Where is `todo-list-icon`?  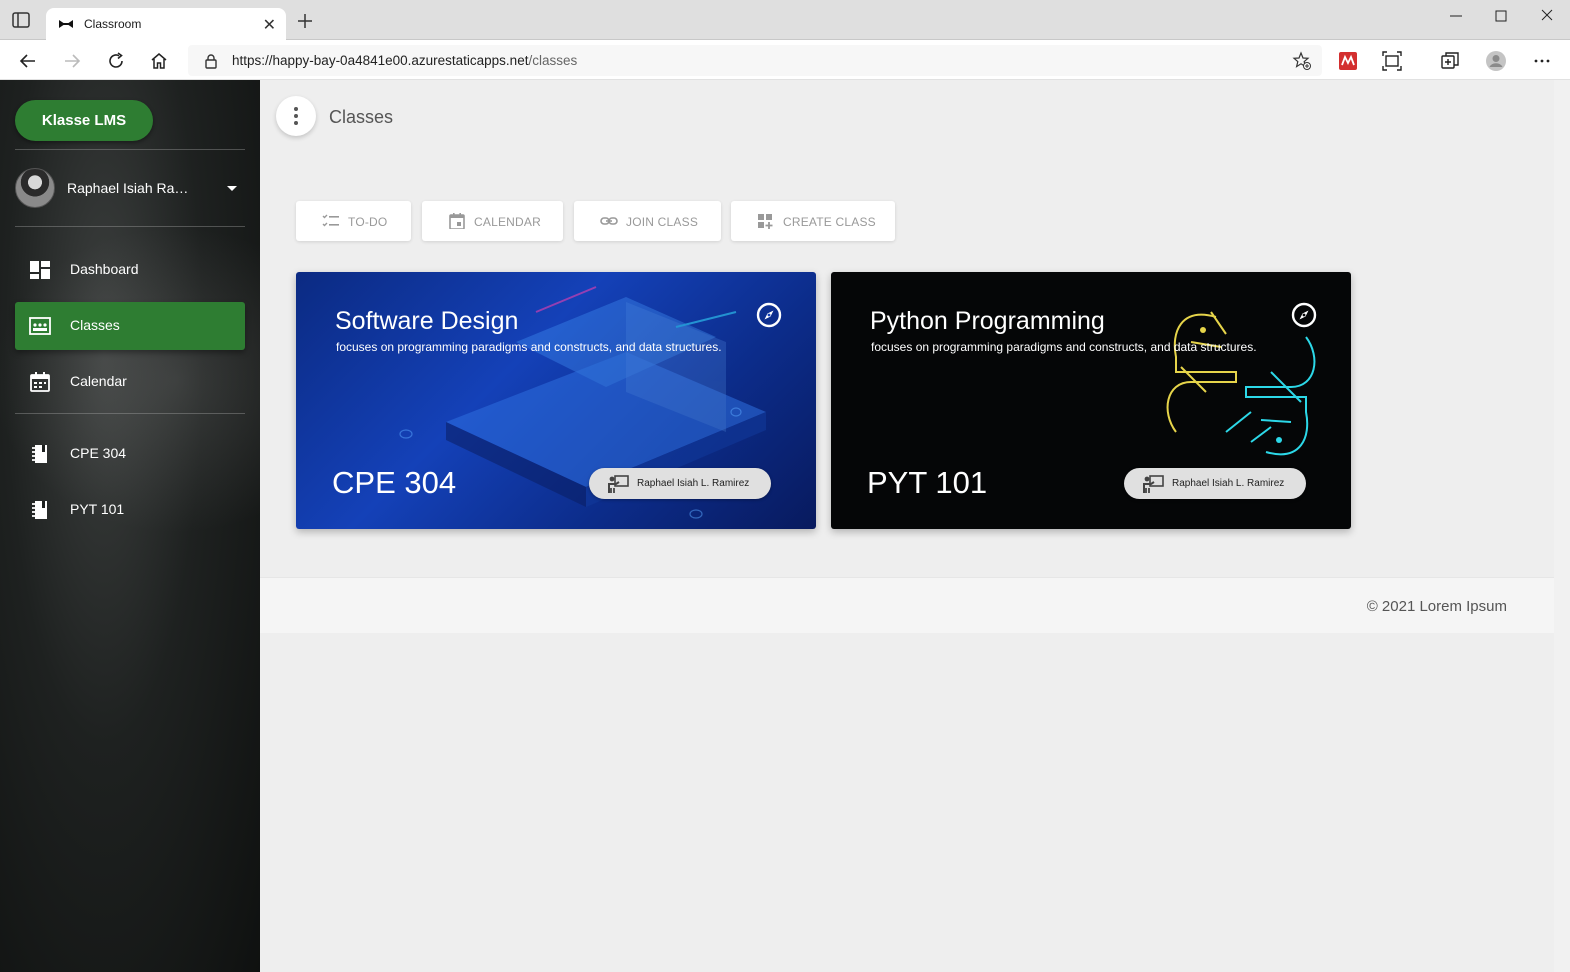 todo-list-icon is located at coordinates (330, 220).